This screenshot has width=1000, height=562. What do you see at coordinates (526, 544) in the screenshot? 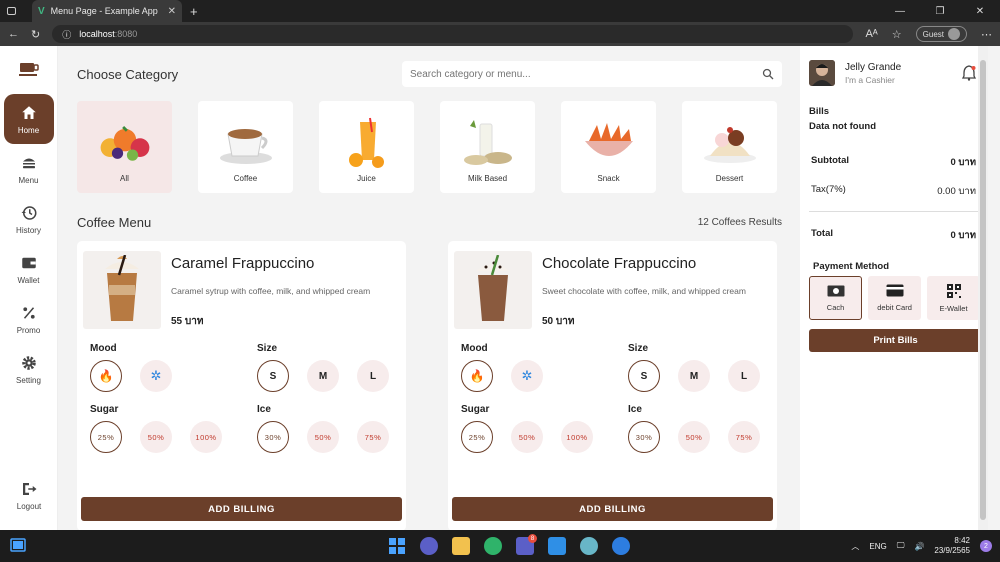
I see `teams-icon: 8` at bounding box center [526, 544].